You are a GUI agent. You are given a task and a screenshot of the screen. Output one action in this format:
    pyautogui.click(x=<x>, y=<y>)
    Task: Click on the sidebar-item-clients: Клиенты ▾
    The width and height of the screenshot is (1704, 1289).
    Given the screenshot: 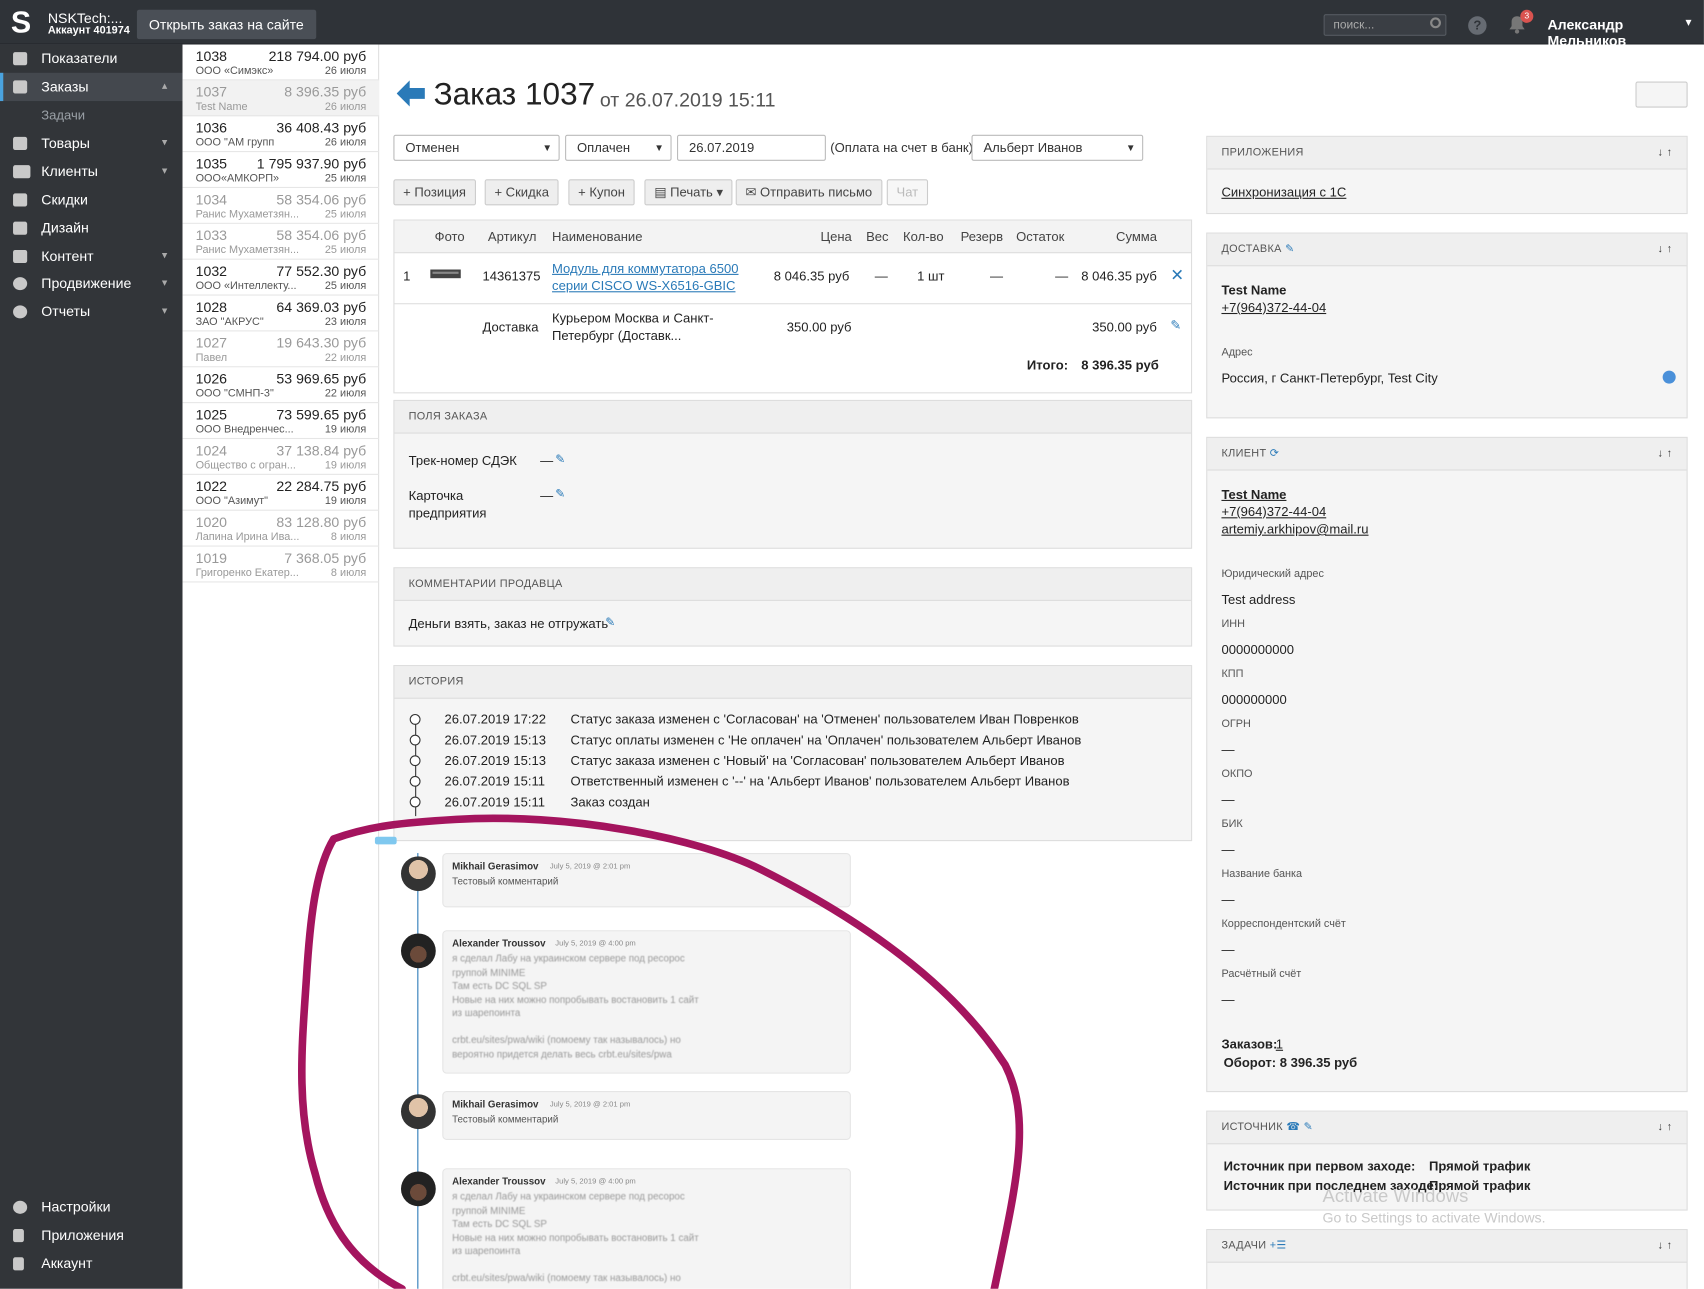 What is the action you would take?
    pyautogui.click(x=91, y=172)
    